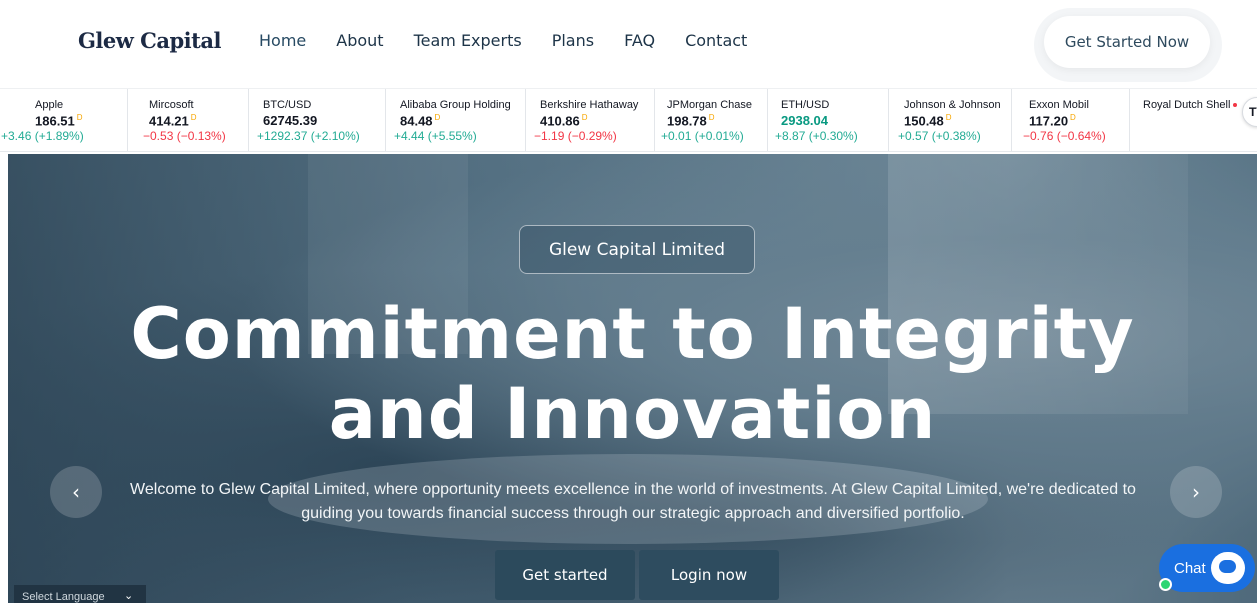 This screenshot has width=1257, height=603. Describe the element at coordinates (1059, 105) in the screenshot. I see `ticker-name: Exxon Mobil` at that location.